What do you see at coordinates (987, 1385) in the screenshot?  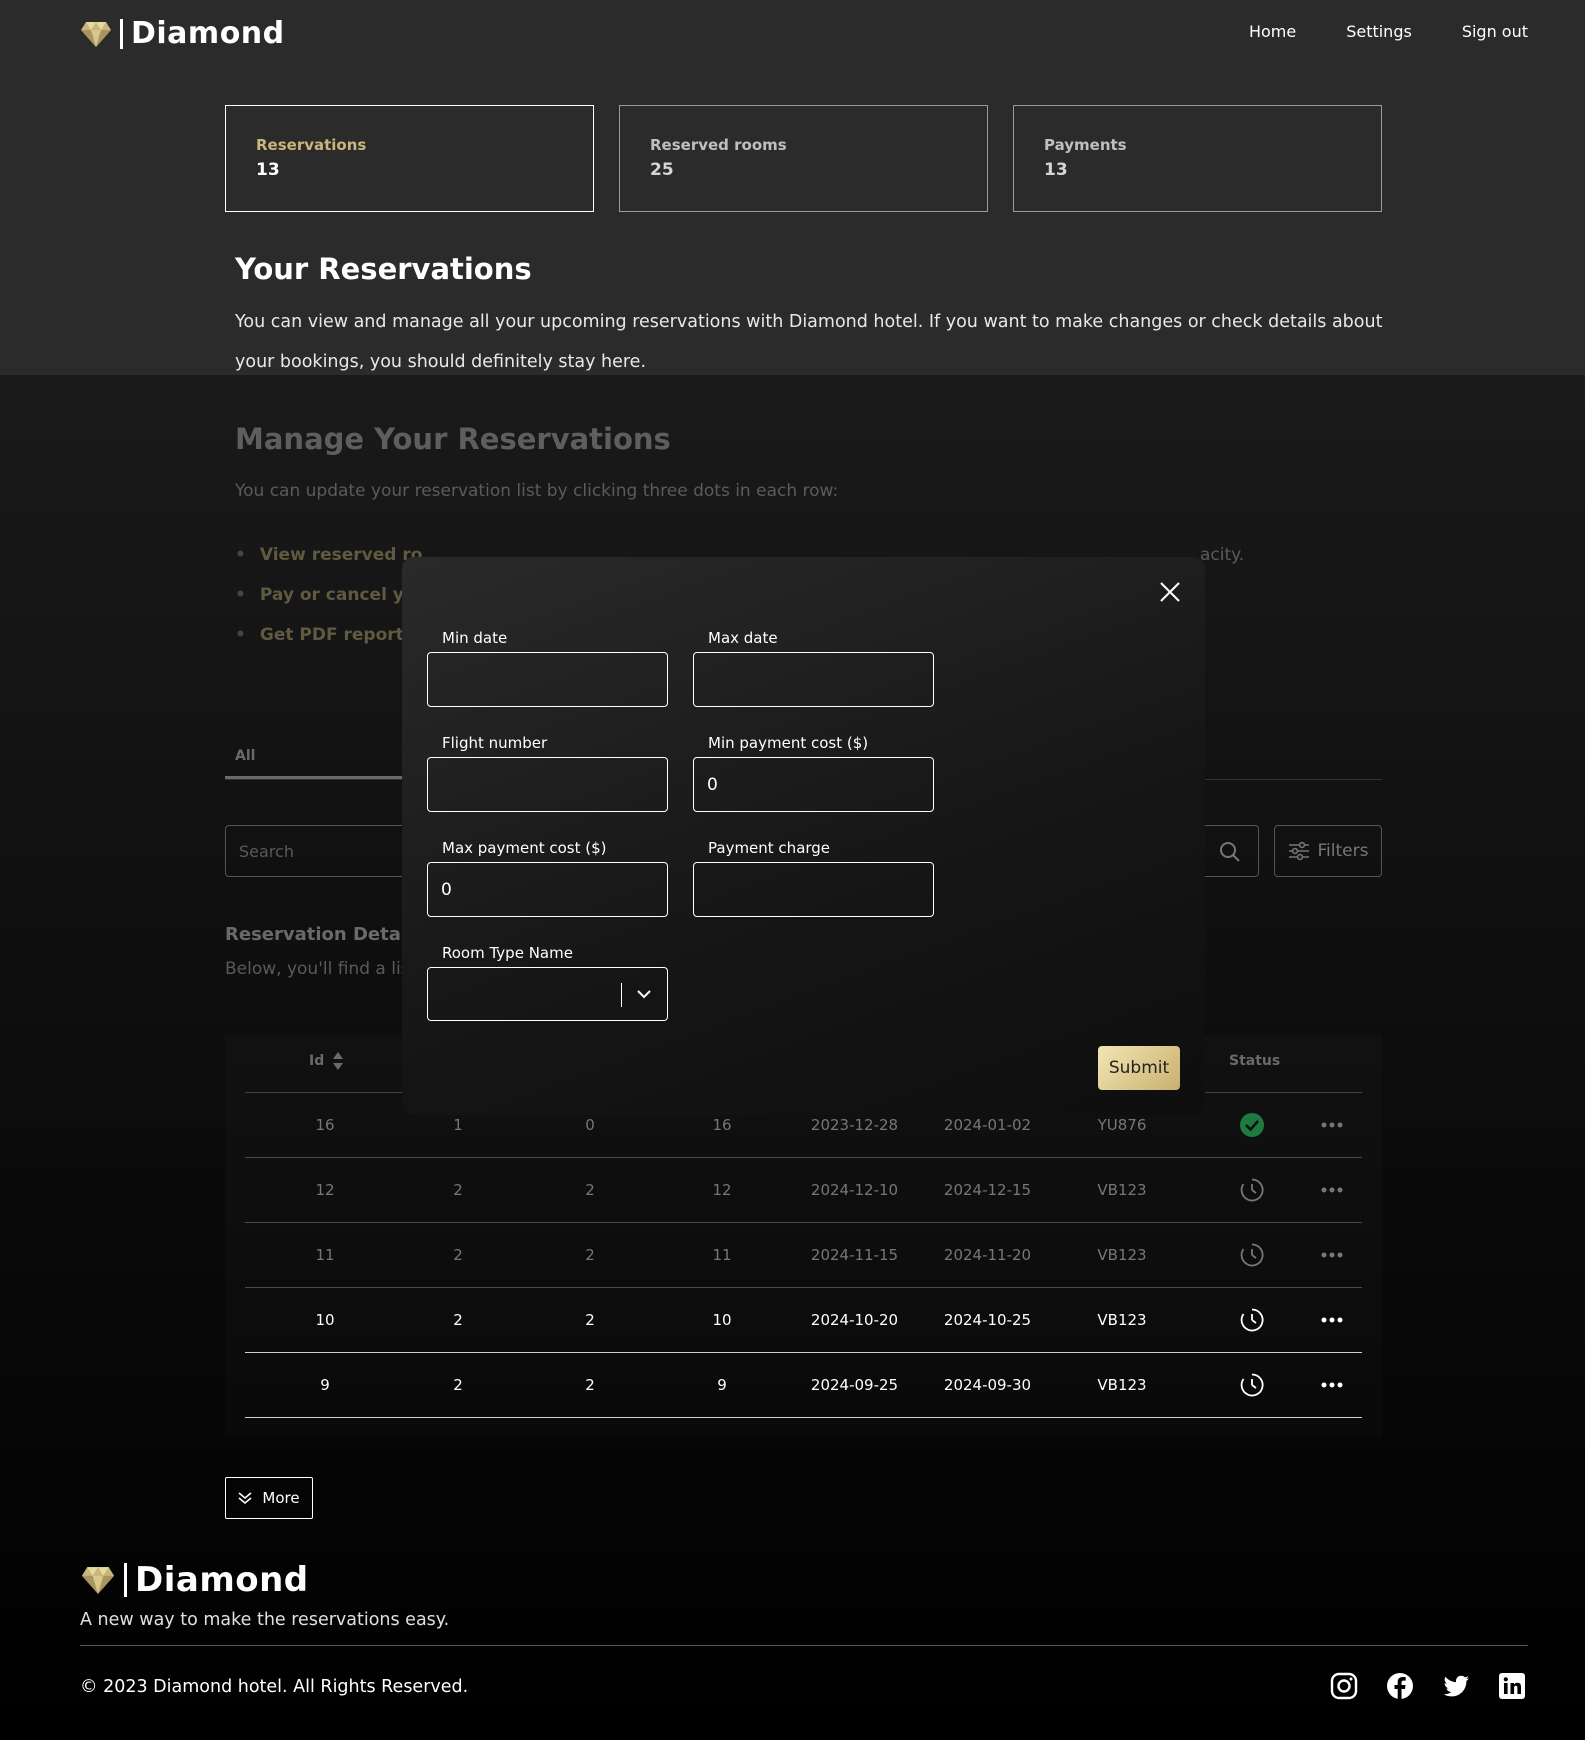 I see `cell-end-date: 2024-09-30` at bounding box center [987, 1385].